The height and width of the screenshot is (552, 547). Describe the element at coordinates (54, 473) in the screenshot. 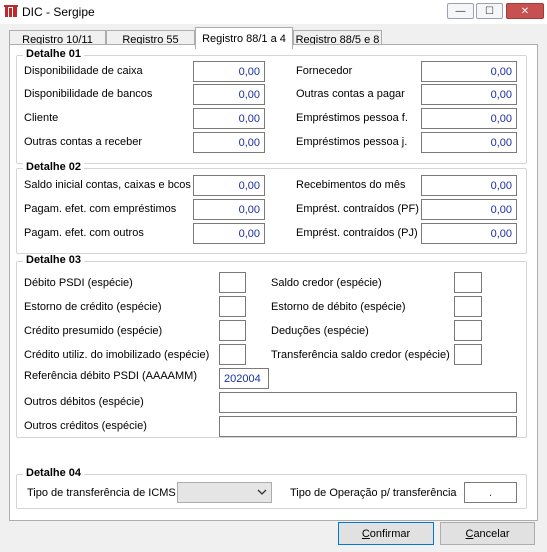

I see `group-title: Detalhe 04` at that location.